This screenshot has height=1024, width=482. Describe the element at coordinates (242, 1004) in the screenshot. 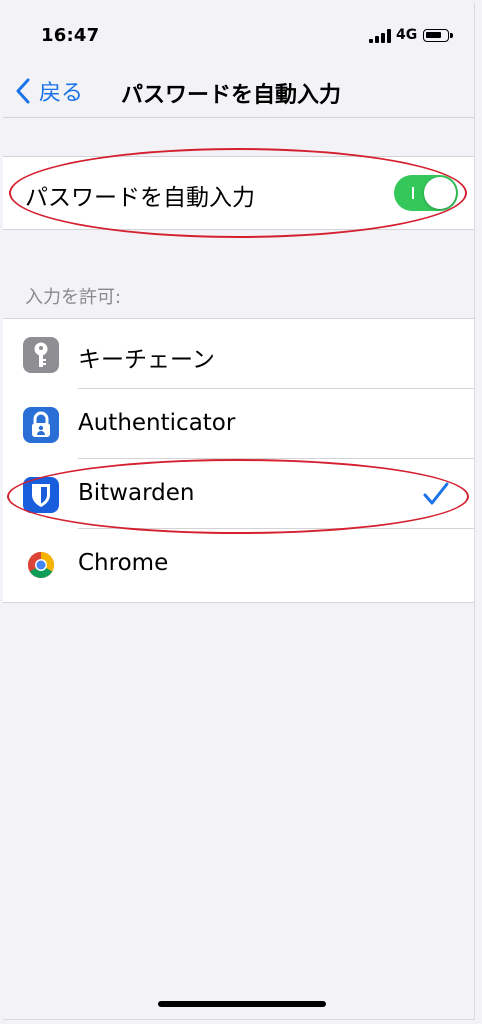

I see `home-indicator` at that location.